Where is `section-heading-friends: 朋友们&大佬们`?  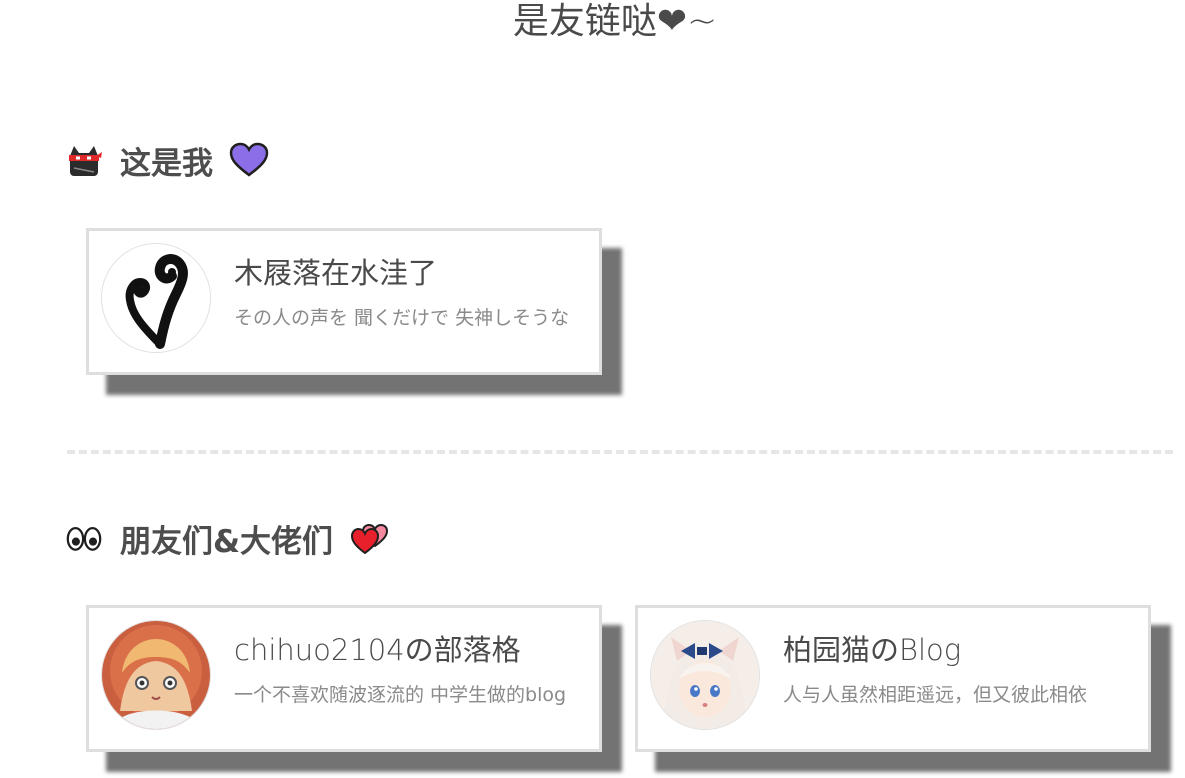
section-heading-friends: 朋友们&大佬们 is located at coordinates (229, 538).